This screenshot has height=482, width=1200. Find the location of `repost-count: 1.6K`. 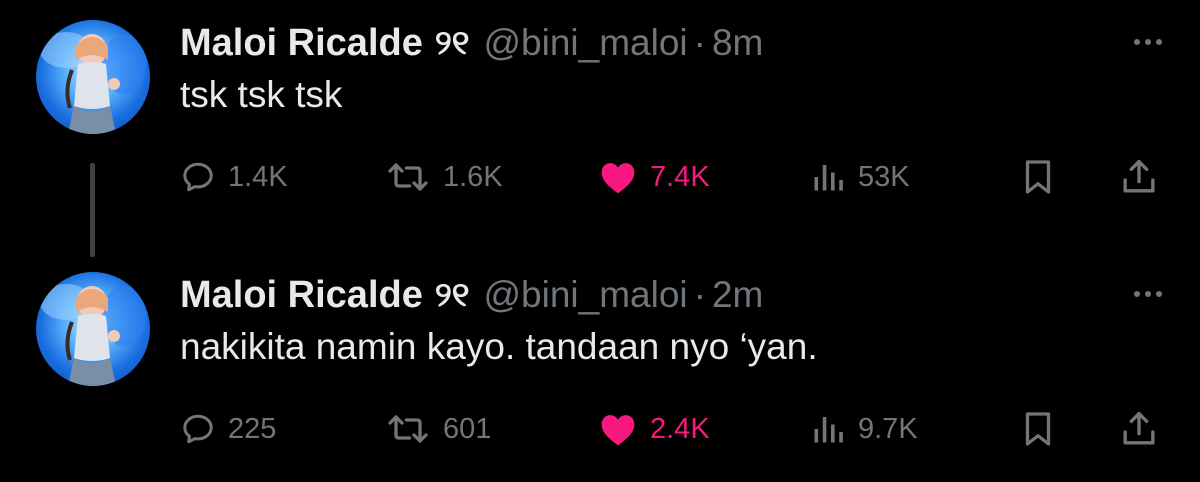

repost-count: 1.6K is located at coordinates (473, 176).